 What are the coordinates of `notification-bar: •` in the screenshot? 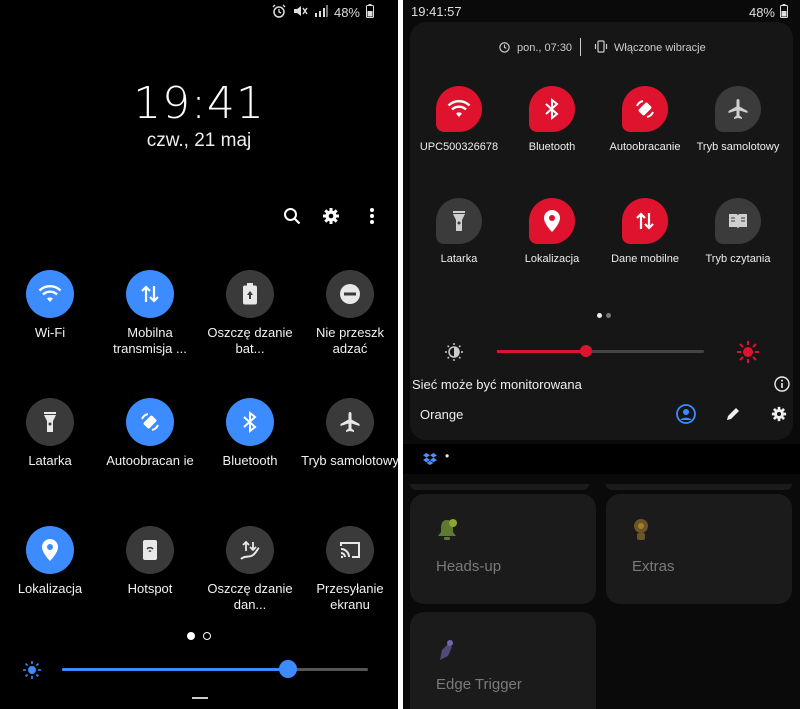 It's located at (601, 459).